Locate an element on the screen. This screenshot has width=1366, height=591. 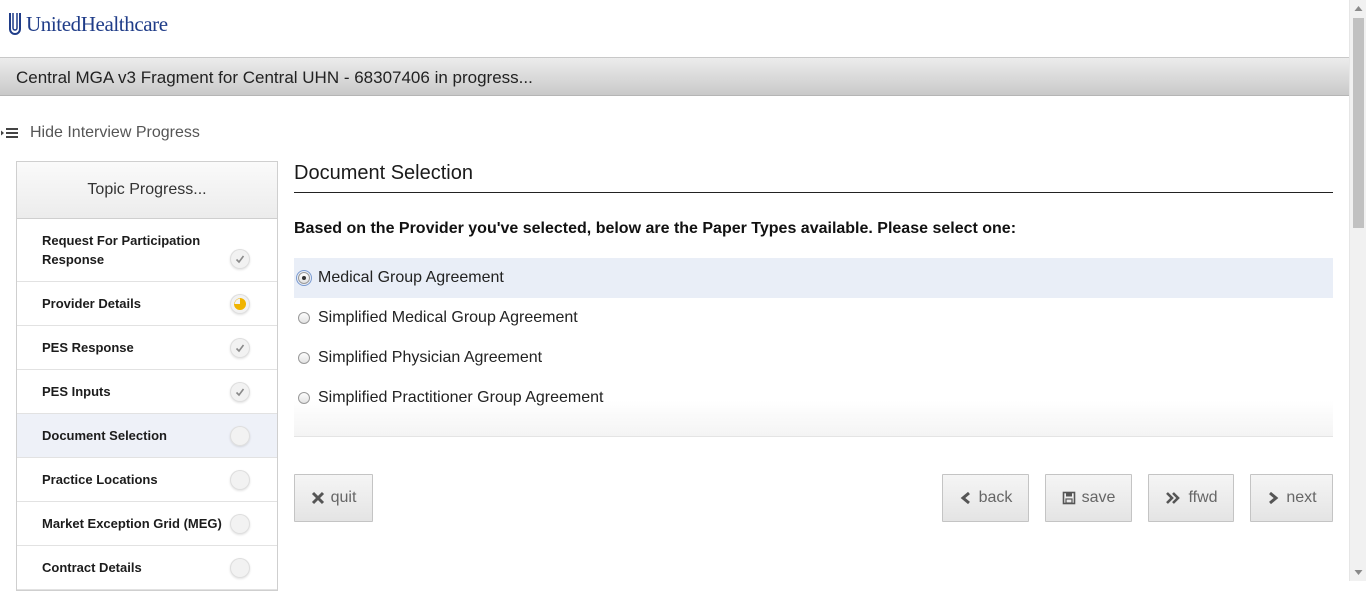
scrollbar-thumb is located at coordinates (1358, 123).